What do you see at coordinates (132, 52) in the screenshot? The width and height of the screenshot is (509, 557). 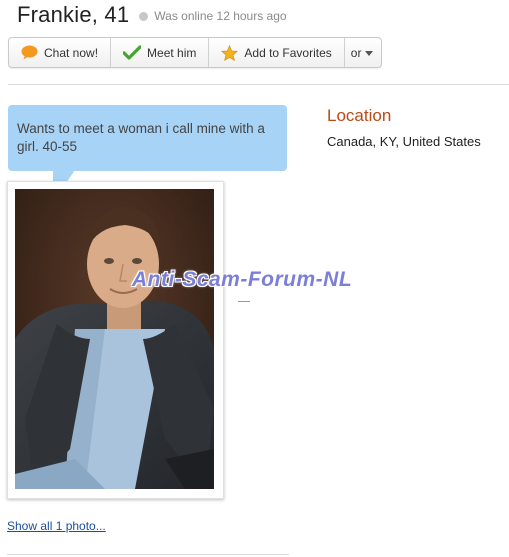 I see `checkmark-icon` at bounding box center [132, 52].